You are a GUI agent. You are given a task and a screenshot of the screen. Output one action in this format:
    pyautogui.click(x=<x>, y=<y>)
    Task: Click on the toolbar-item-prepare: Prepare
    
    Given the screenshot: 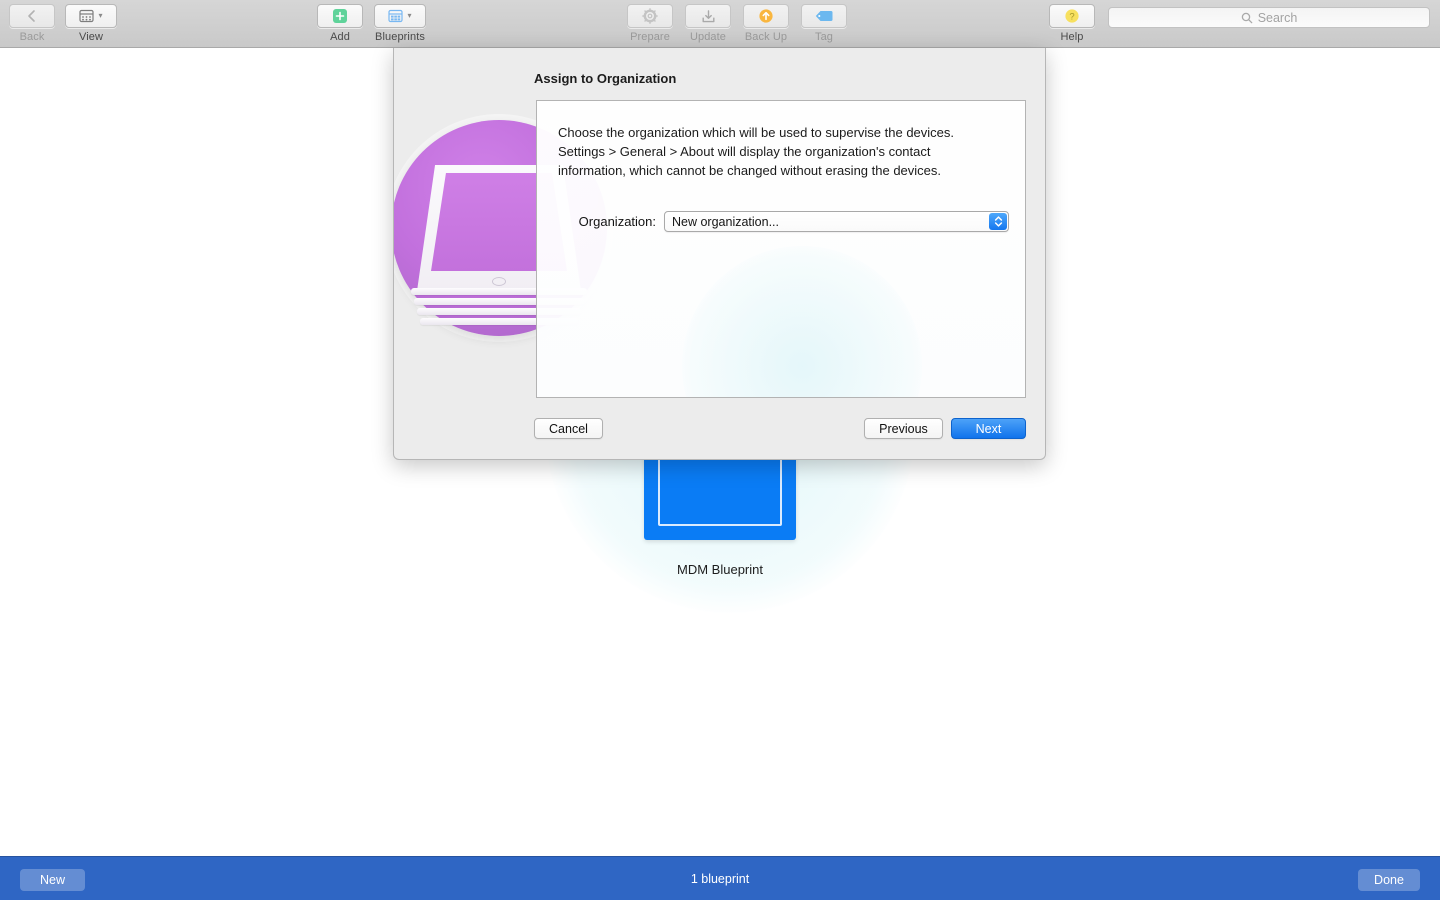 What is the action you would take?
    pyautogui.click(x=650, y=23)
    